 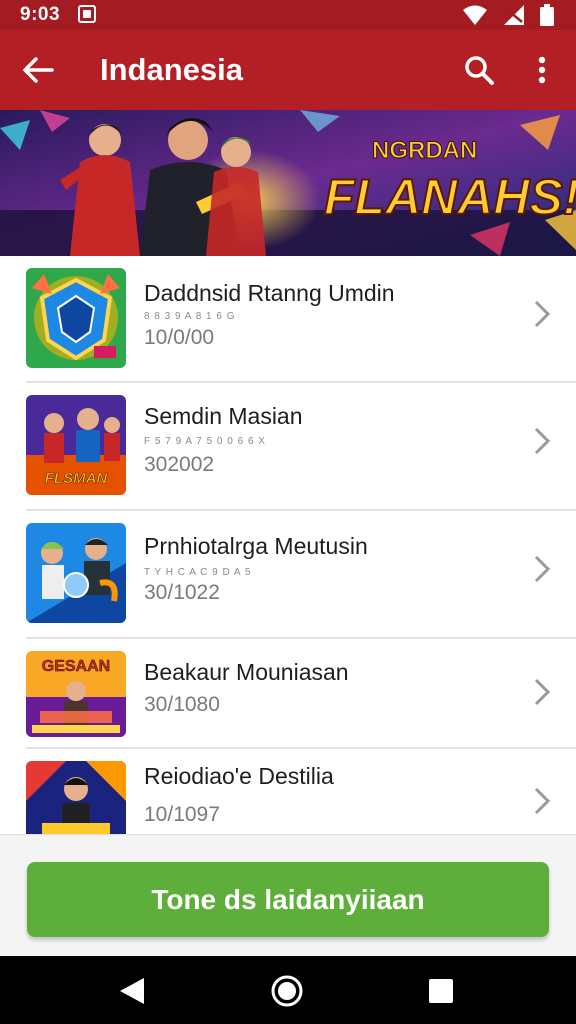 I want to click on item-title: Semdin Masian, so click(x=223, y=416).